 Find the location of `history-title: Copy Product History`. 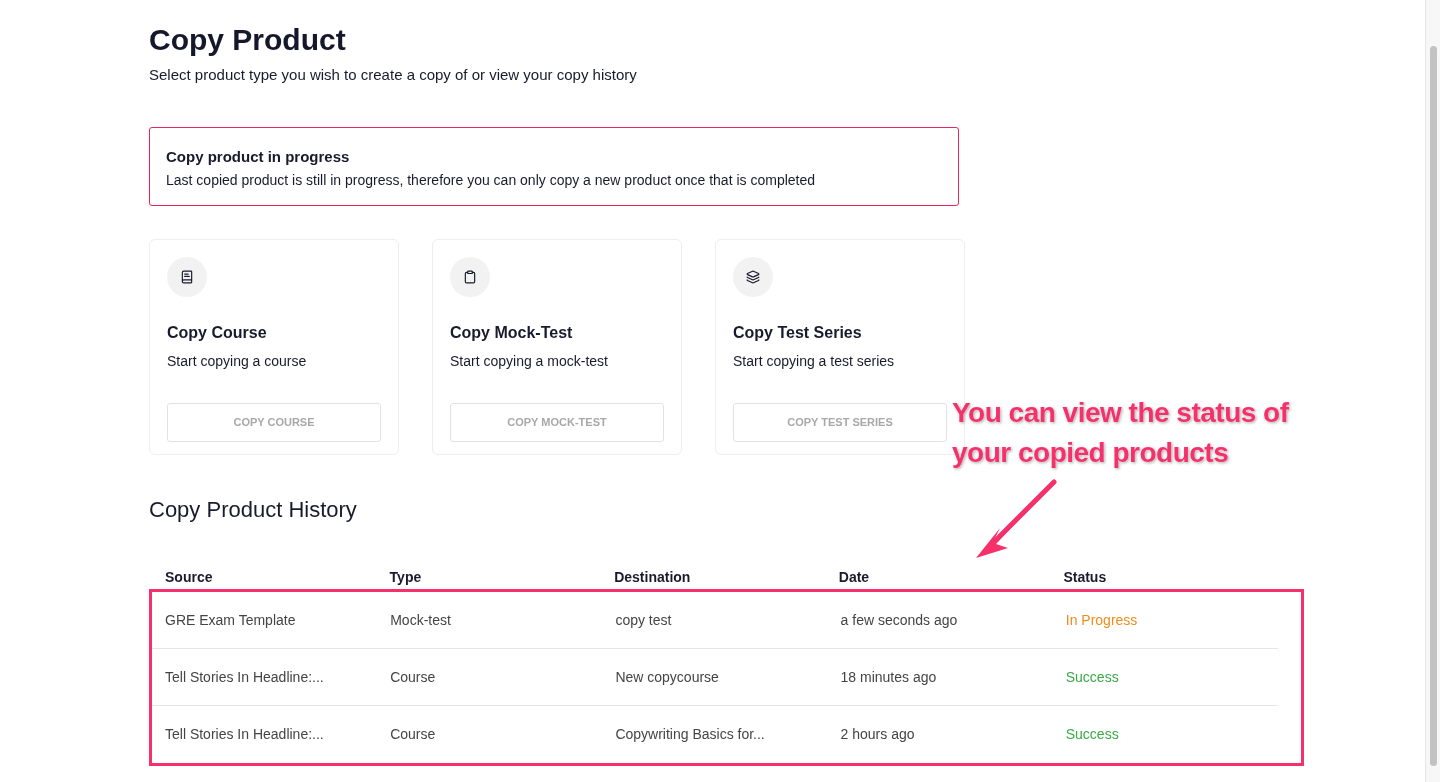

history-title: Copy Product History is located at coordinates (253, 509).